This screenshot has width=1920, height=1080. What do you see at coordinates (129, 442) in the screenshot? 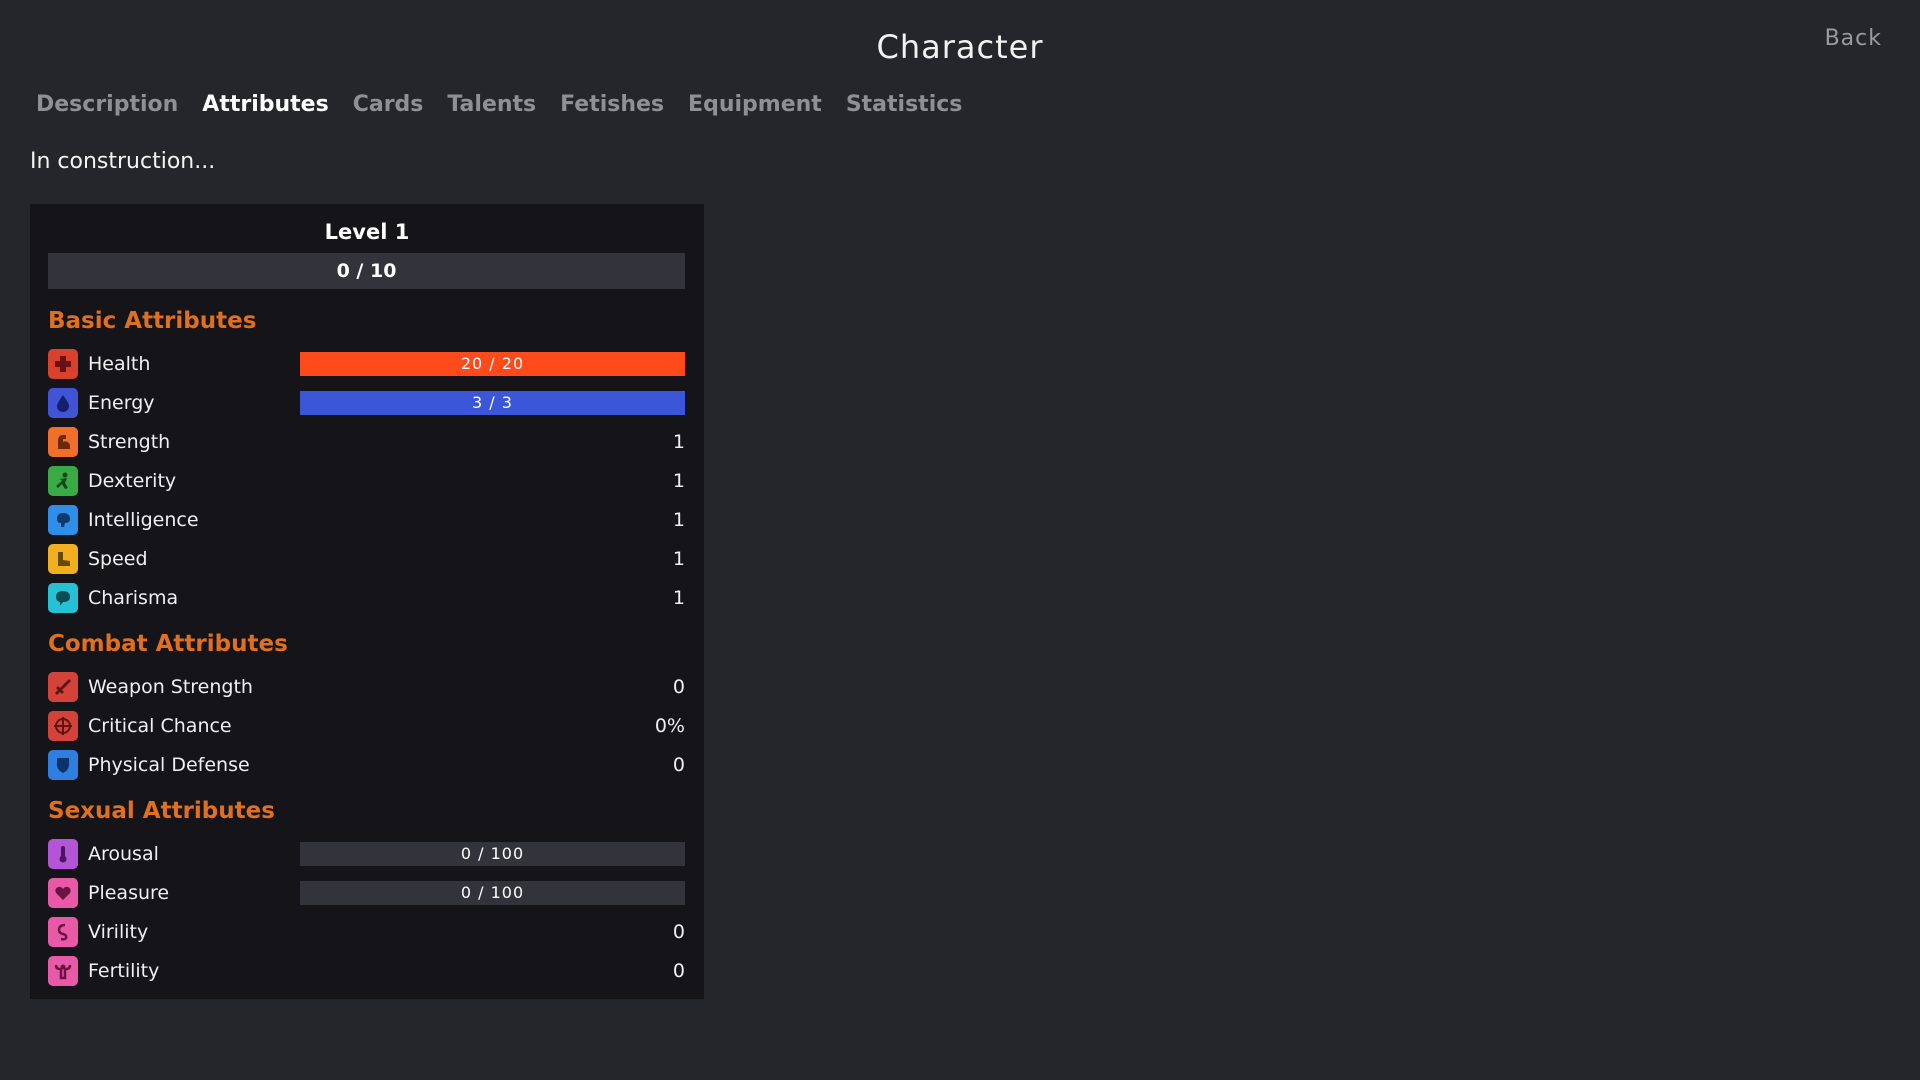
I see `attribute-label: Strength` at bounding box center [129, 442].